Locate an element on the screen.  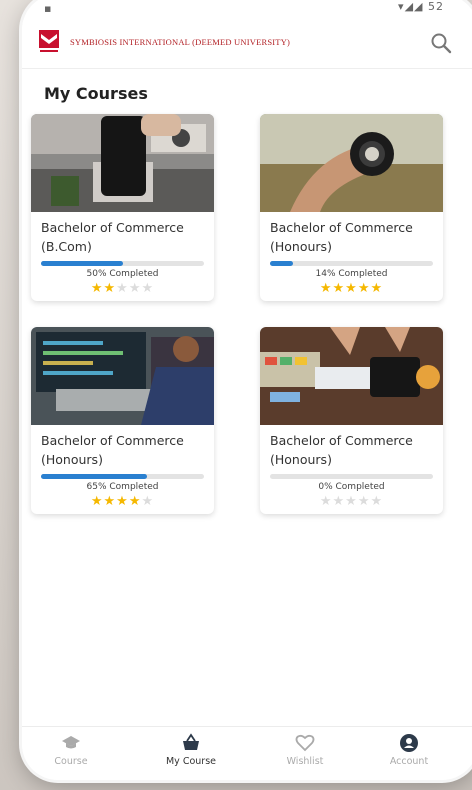
bottom-nav: Course My Course Wishlist Account is located at coordinates (247, 753).